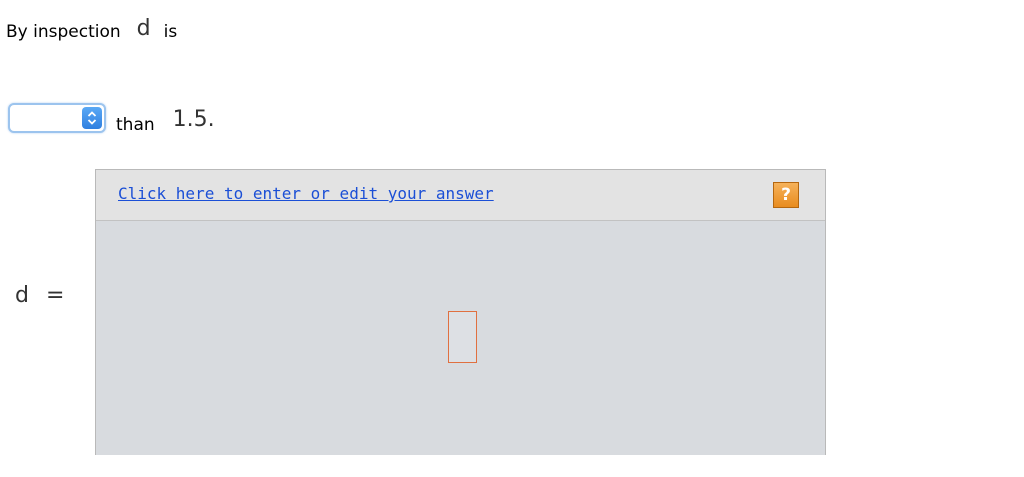 The height and width of the screenshot is (477, 1024). Describe the element at coordinates (92, 118) in the screenshot. I see `select-updown-arrows-icon` at that location.